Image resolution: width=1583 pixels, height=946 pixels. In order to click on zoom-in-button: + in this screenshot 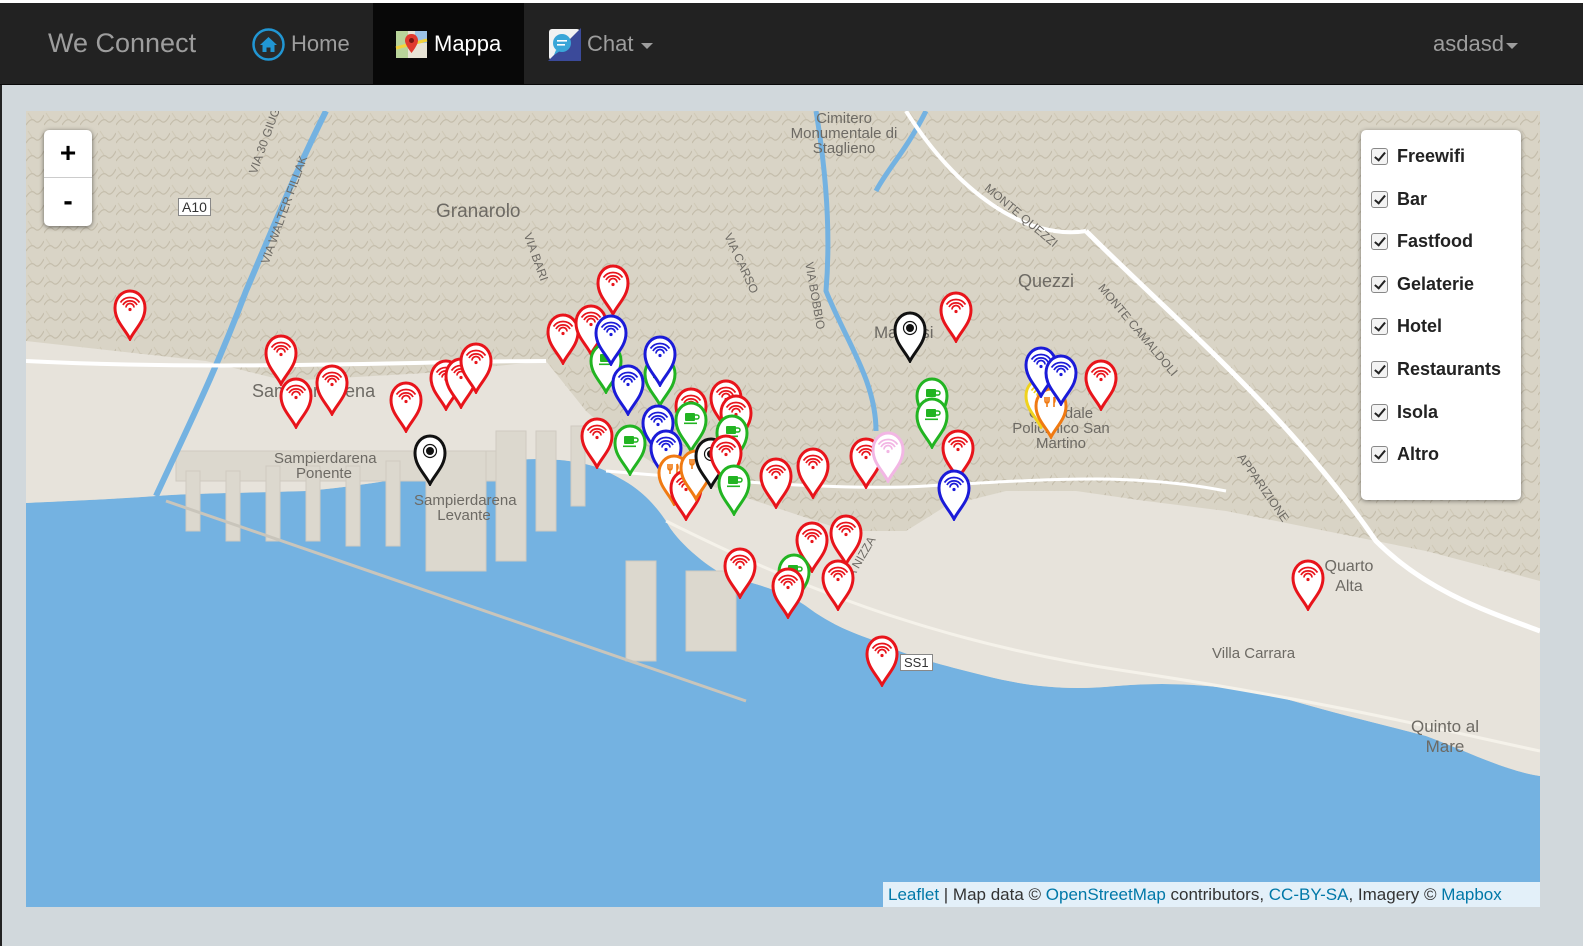, I will do `click(68, 154)`.